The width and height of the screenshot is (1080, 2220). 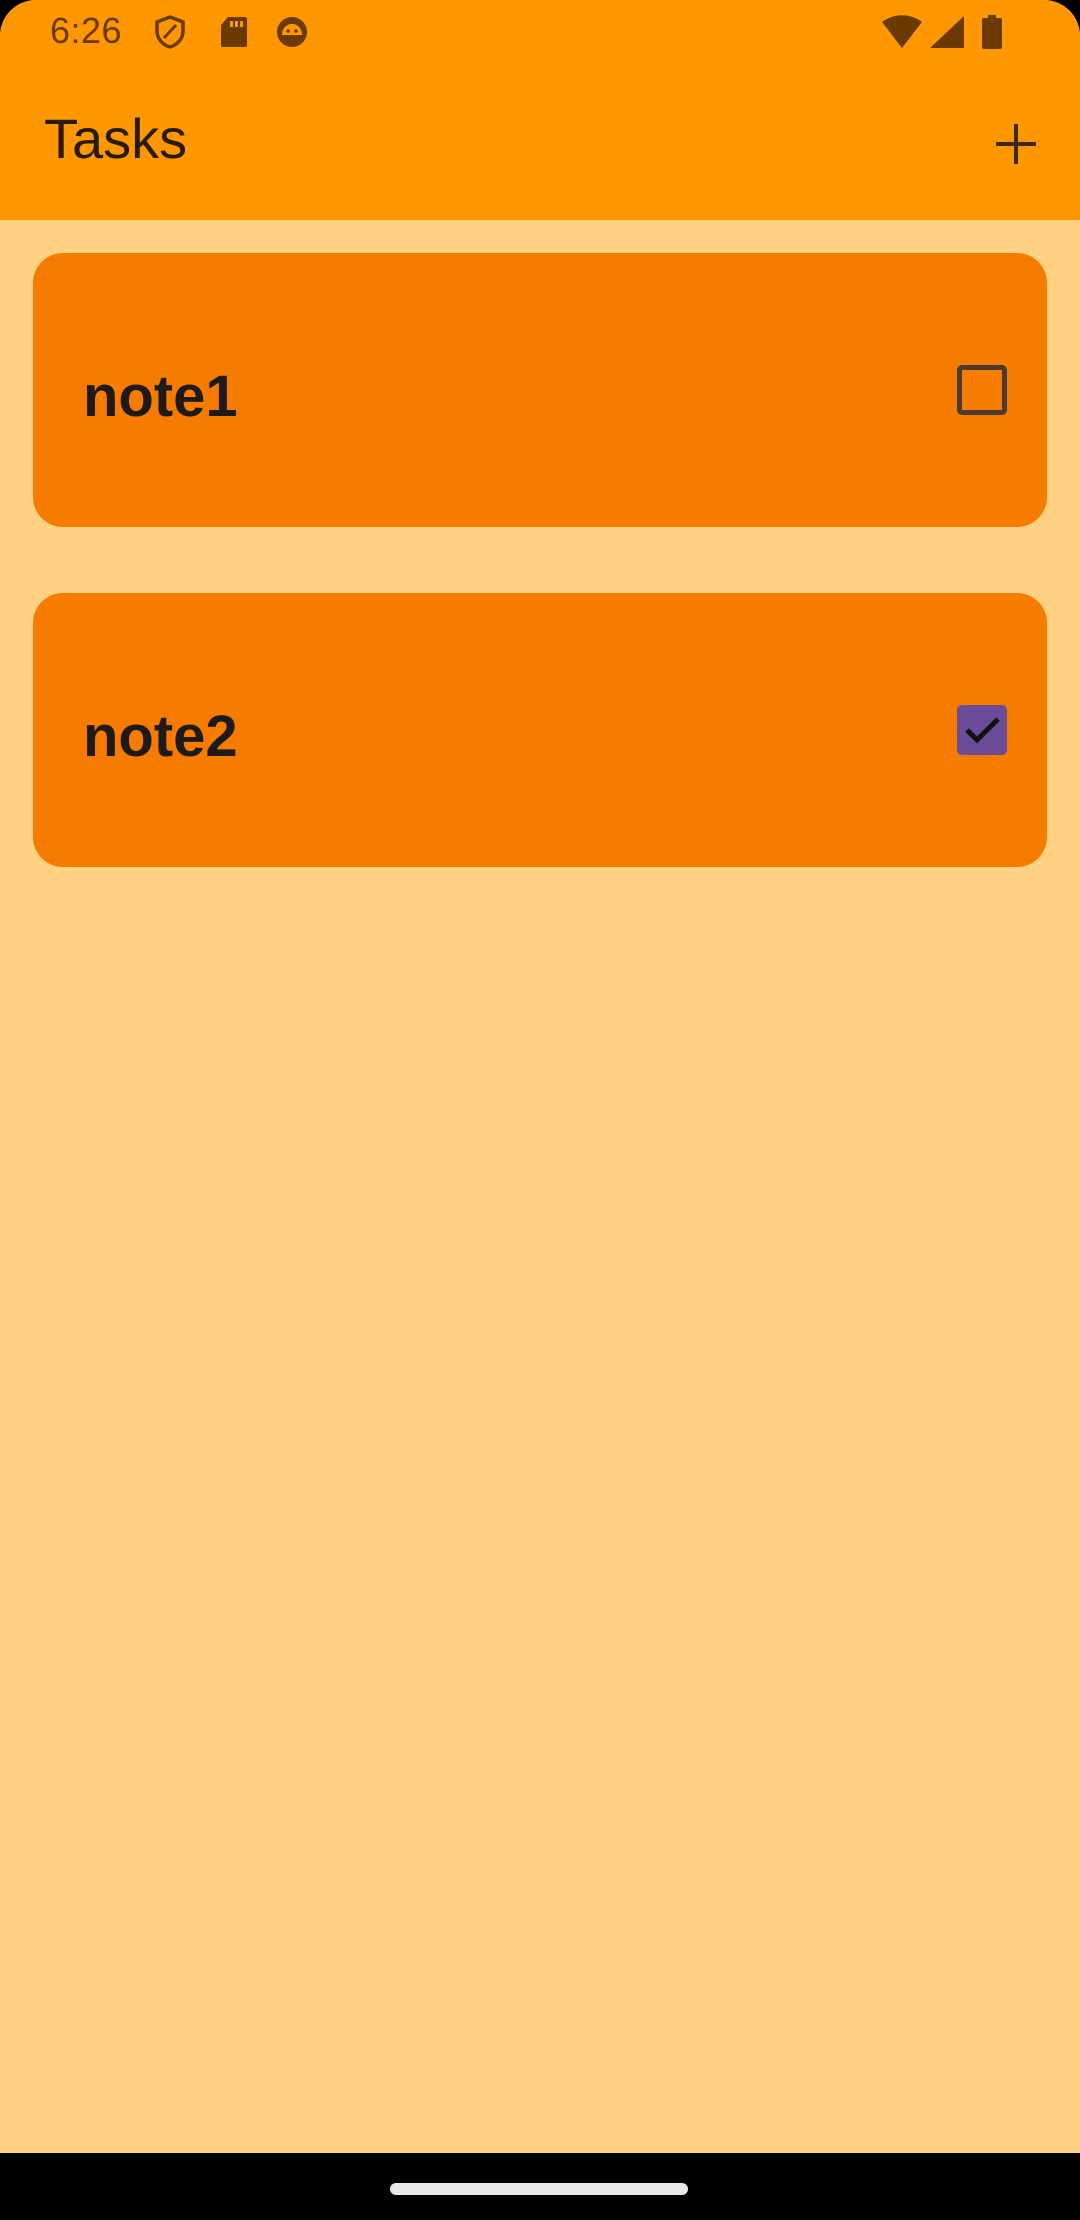 I want to click on task-title: note1, so click(x=160, y=396).